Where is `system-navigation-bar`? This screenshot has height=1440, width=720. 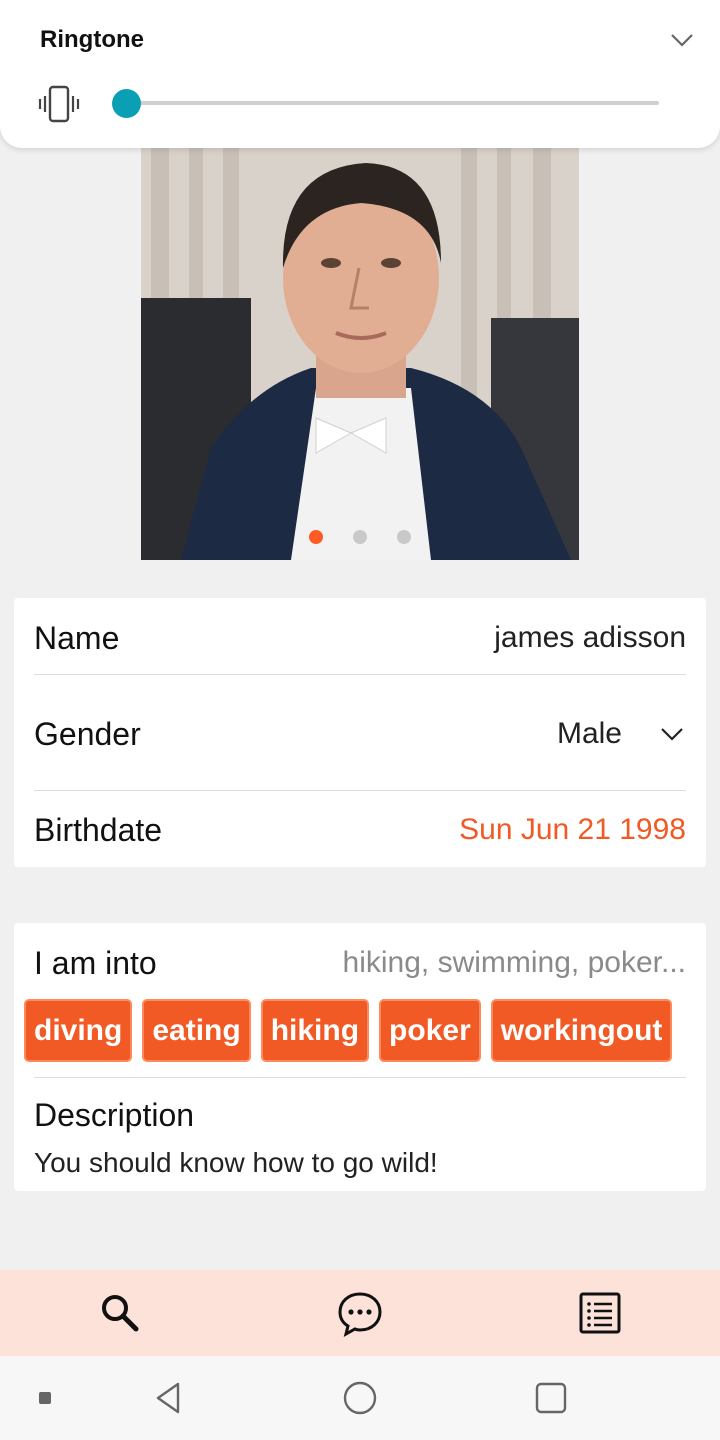
system-navigation-bar is located at coordinates (360, 1398).